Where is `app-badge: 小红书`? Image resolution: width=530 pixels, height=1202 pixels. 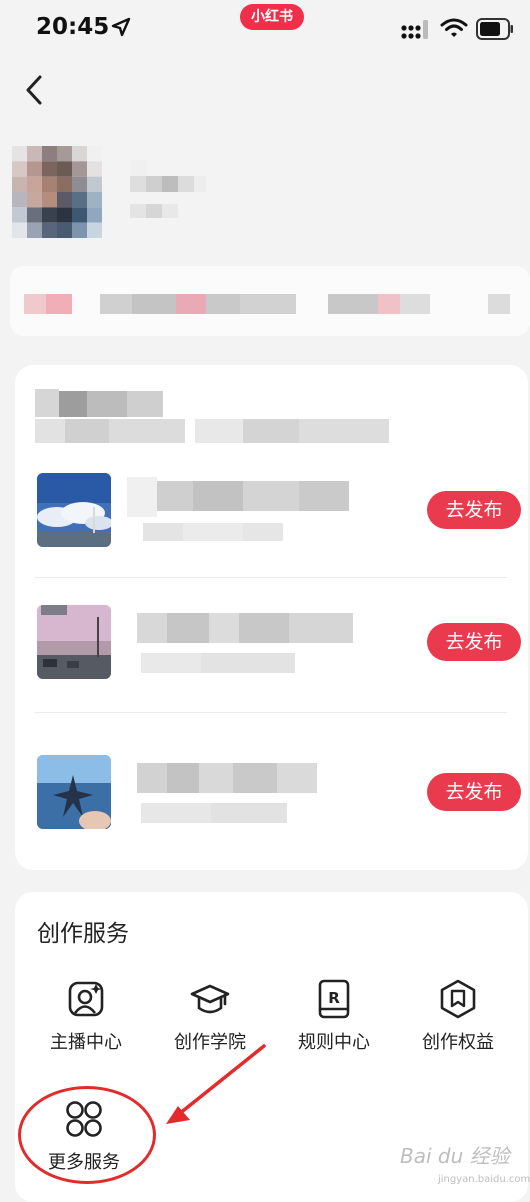 app-badge: 小红书 is located at coordinates (272, 17).